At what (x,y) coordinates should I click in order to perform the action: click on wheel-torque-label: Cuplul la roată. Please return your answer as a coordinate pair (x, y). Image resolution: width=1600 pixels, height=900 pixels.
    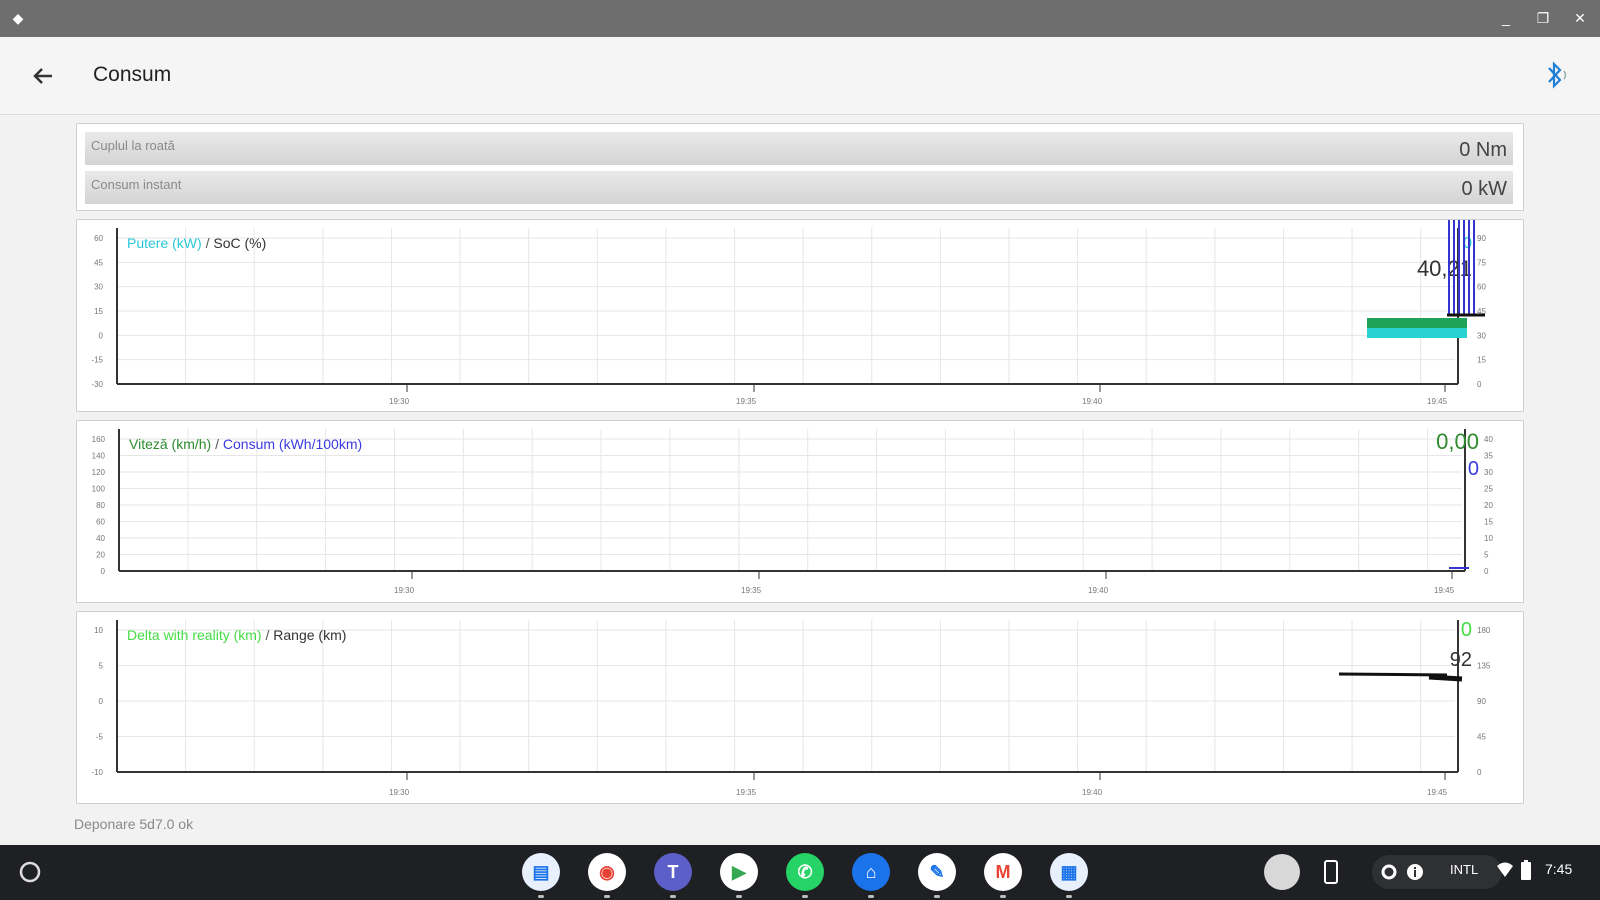
    Looking at the image, I should click on (133, 145).